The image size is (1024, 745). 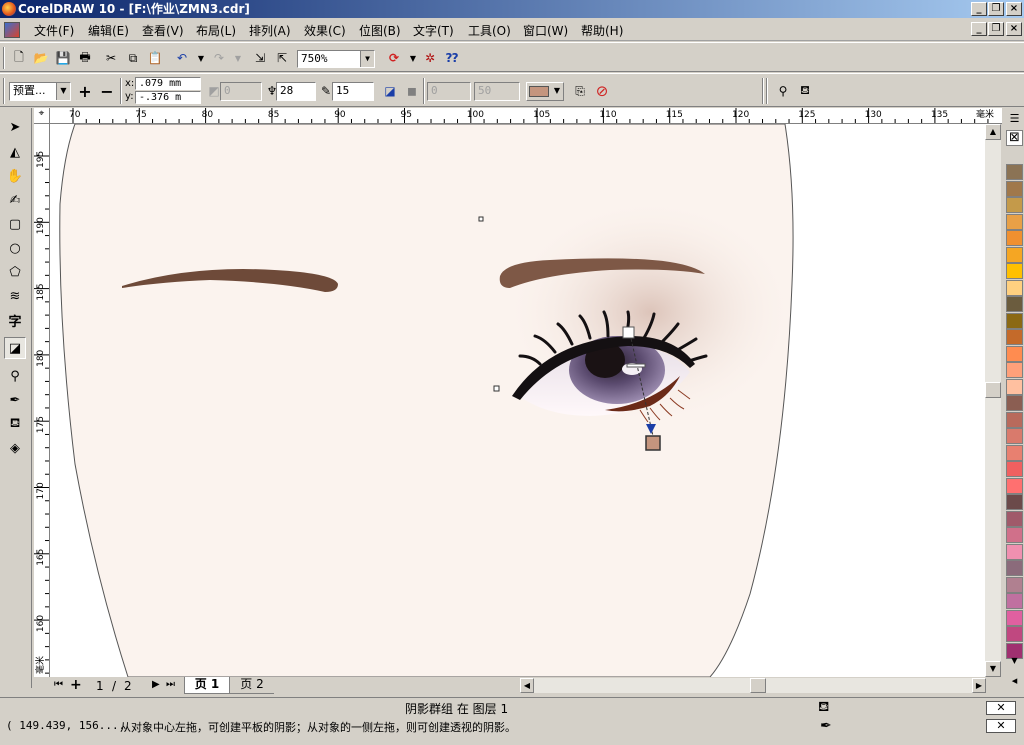 What do you see at coordinates (201, 58) in the screenshot?
I see `undo-dropdown-icon: ▼` at bounding box center [201, 58].